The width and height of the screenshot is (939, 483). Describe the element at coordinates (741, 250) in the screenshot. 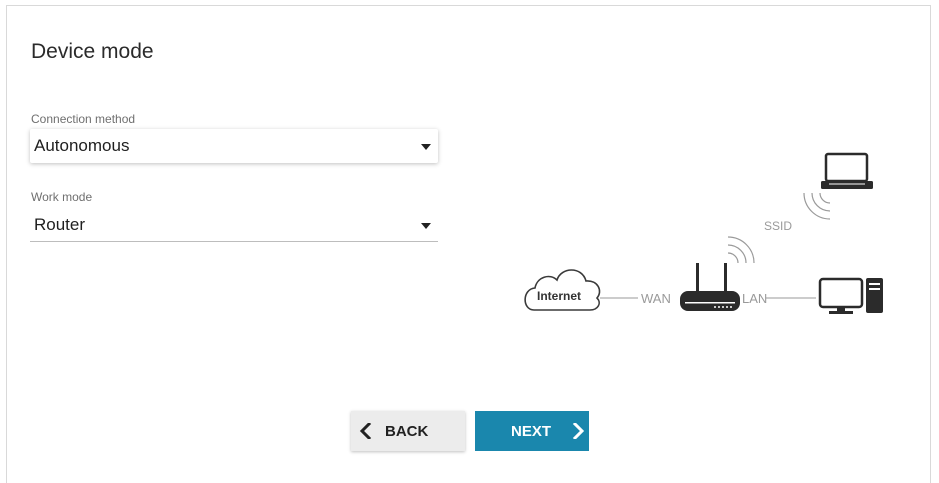

I see `router-wifi-icon` at that location.